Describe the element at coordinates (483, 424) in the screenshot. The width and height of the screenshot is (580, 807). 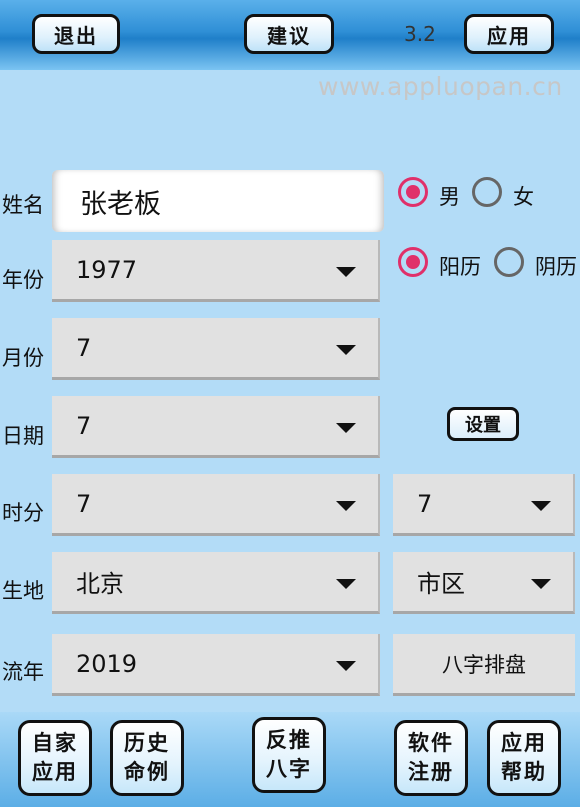
I see `settings-button: 设置` at that location.